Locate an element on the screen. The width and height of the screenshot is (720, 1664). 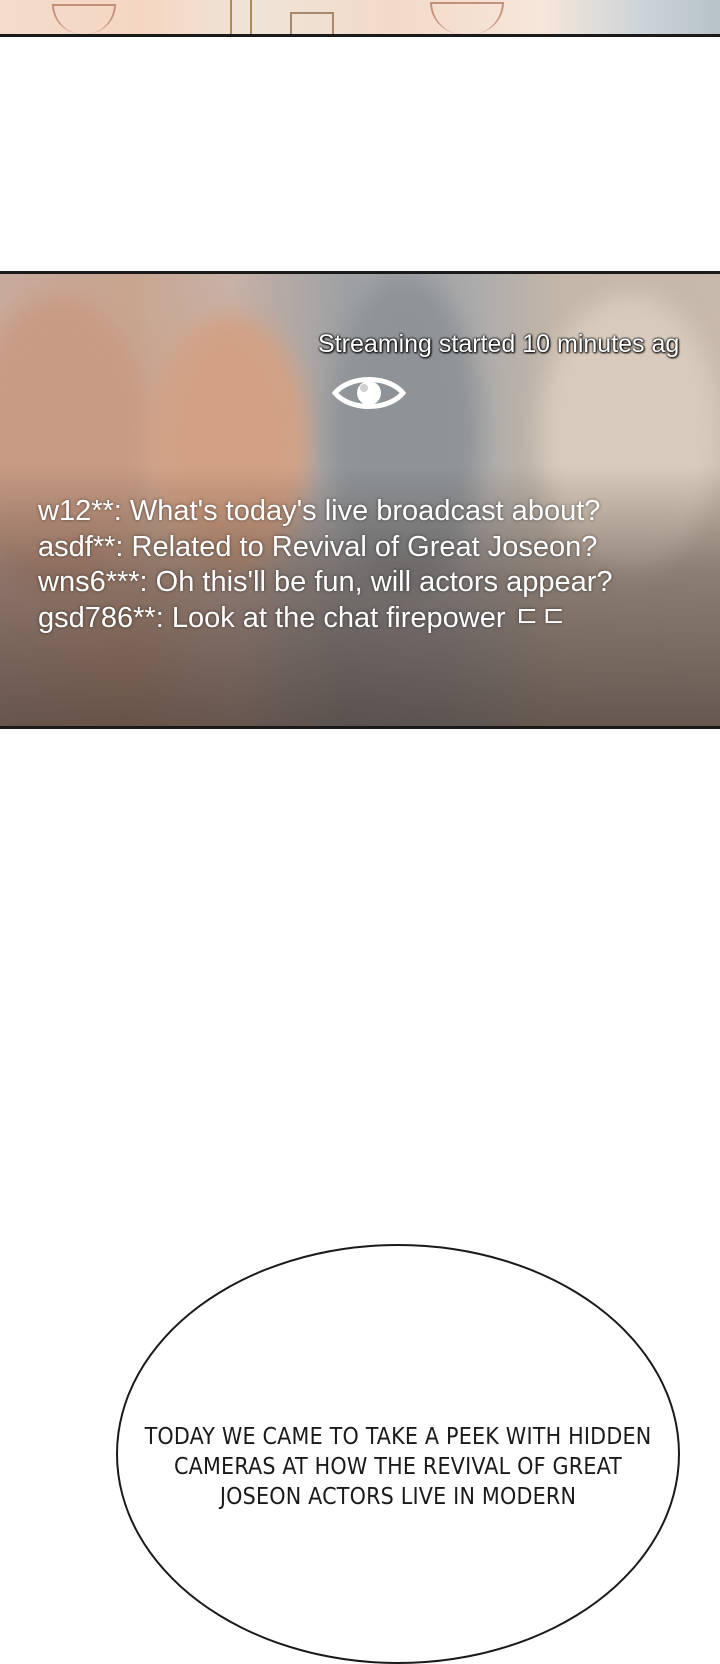
stream-status-text: Streaming started 10 minutes ag is located at coordinates (499, 344).